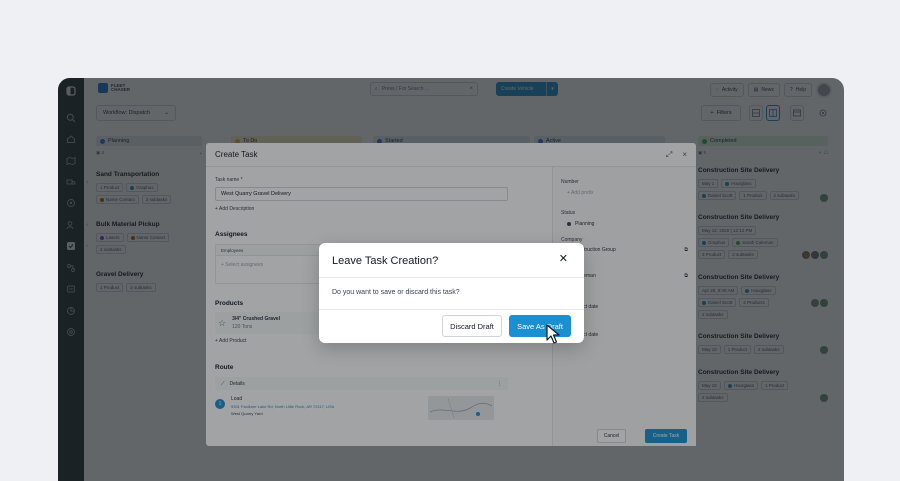  What do you see at coordinates (553, 334) in the screenshot?
I see `mouse-cursor-icon` at bounding box center [553, 334].